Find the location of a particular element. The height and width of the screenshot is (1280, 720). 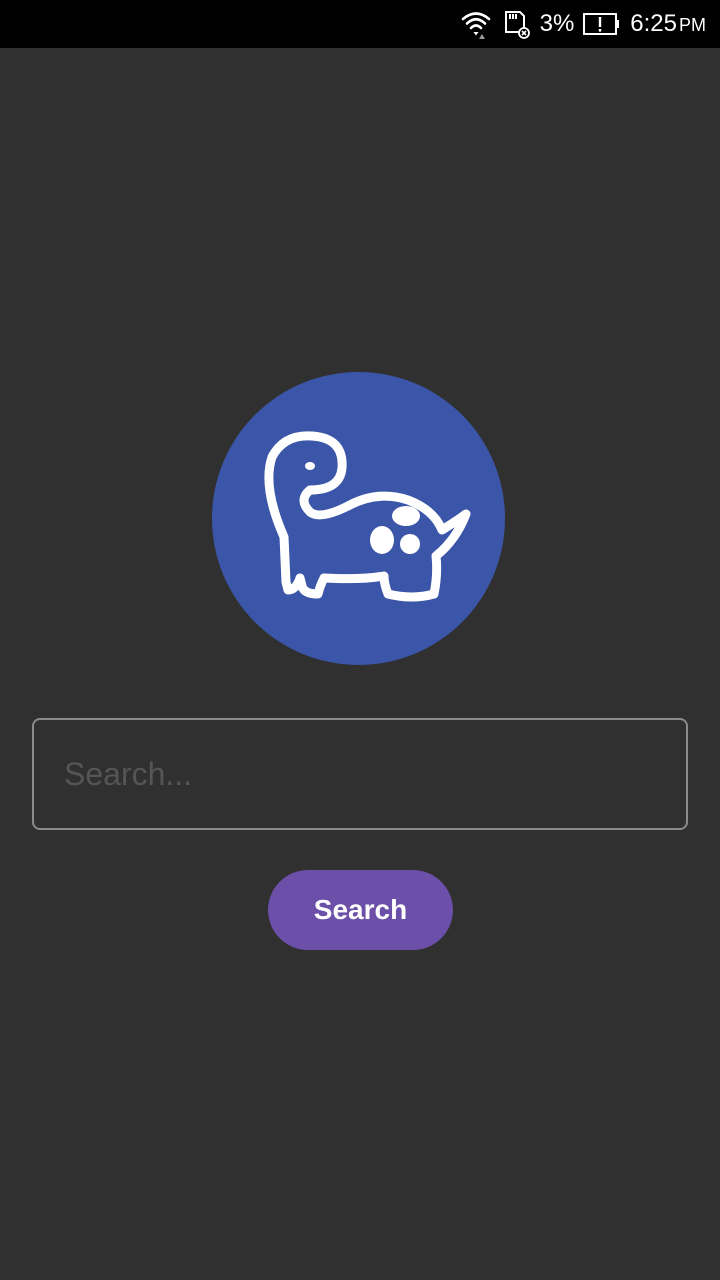

status-bar: 3% 6:25 PM is located at coordinates (360, 24).